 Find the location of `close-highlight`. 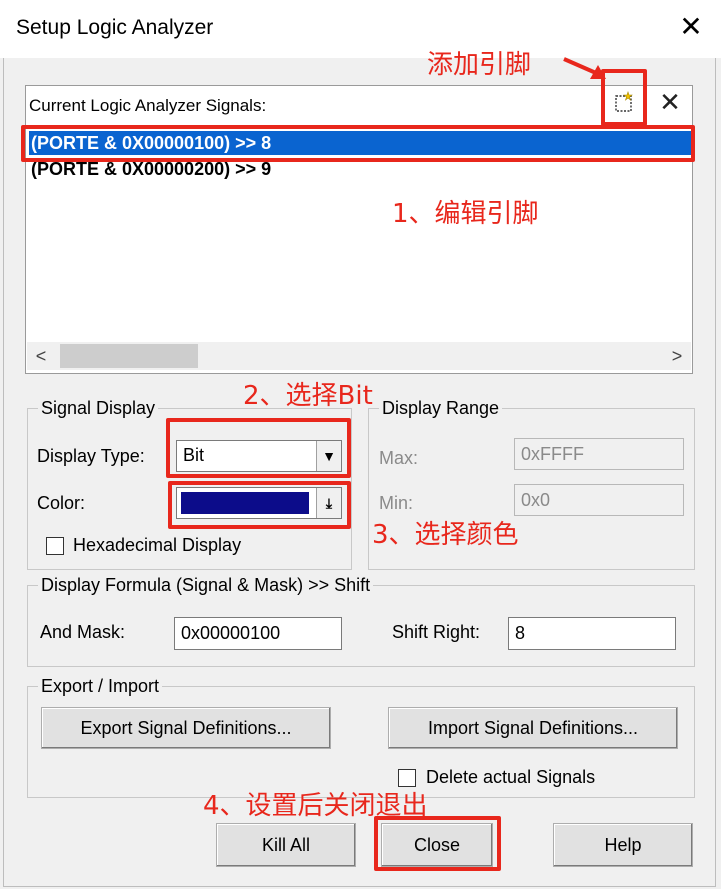

close-highlight is located at coordinates (437, 843).